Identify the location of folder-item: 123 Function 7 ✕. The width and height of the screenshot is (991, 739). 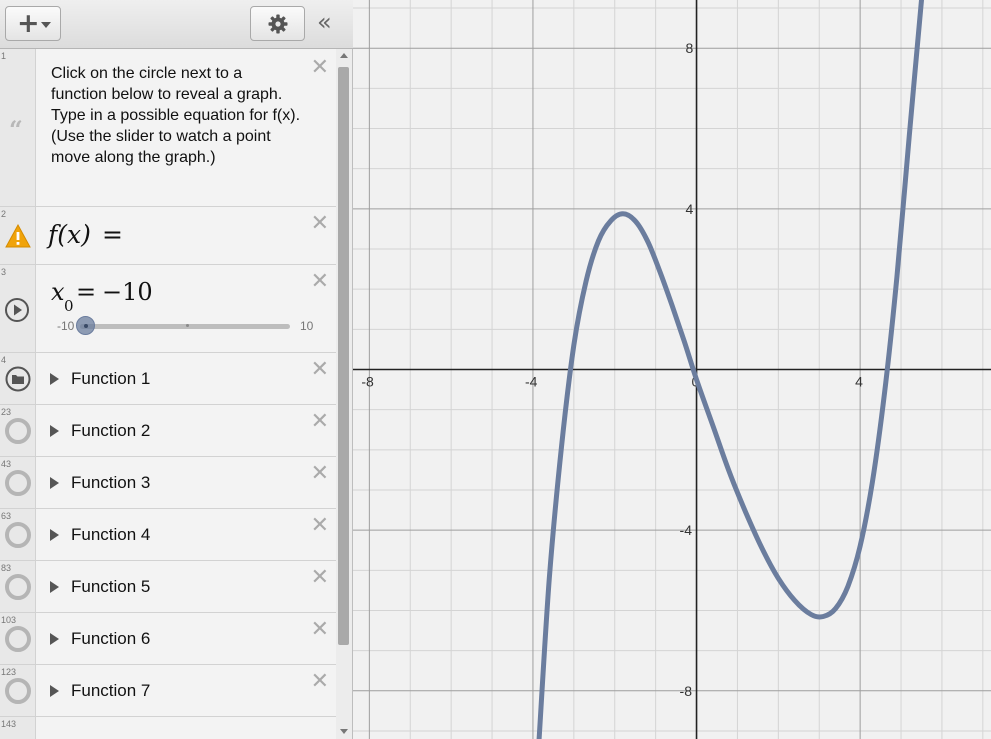
(168, 691).